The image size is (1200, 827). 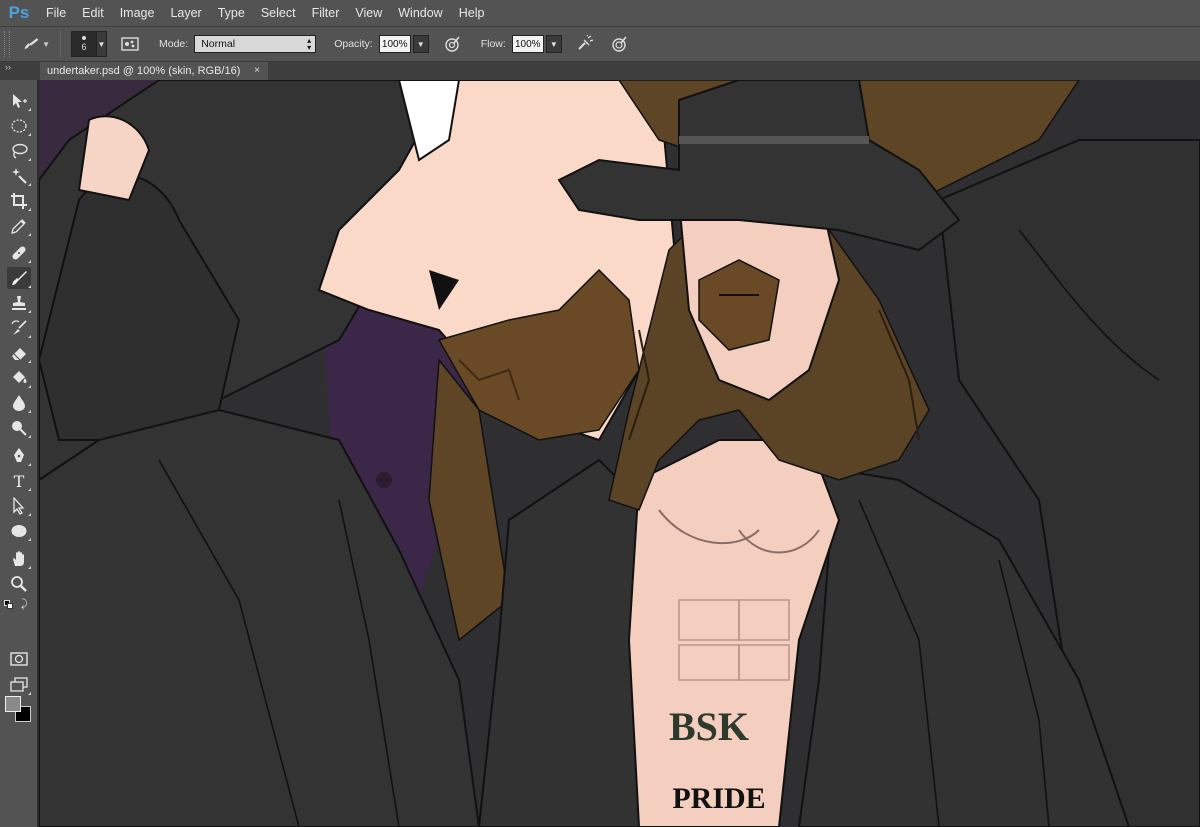 What do you see at coordinates (24, 604) in the screenshot?
I see `swap-colors-icon: ⤸` at bounding box center [24, 604].